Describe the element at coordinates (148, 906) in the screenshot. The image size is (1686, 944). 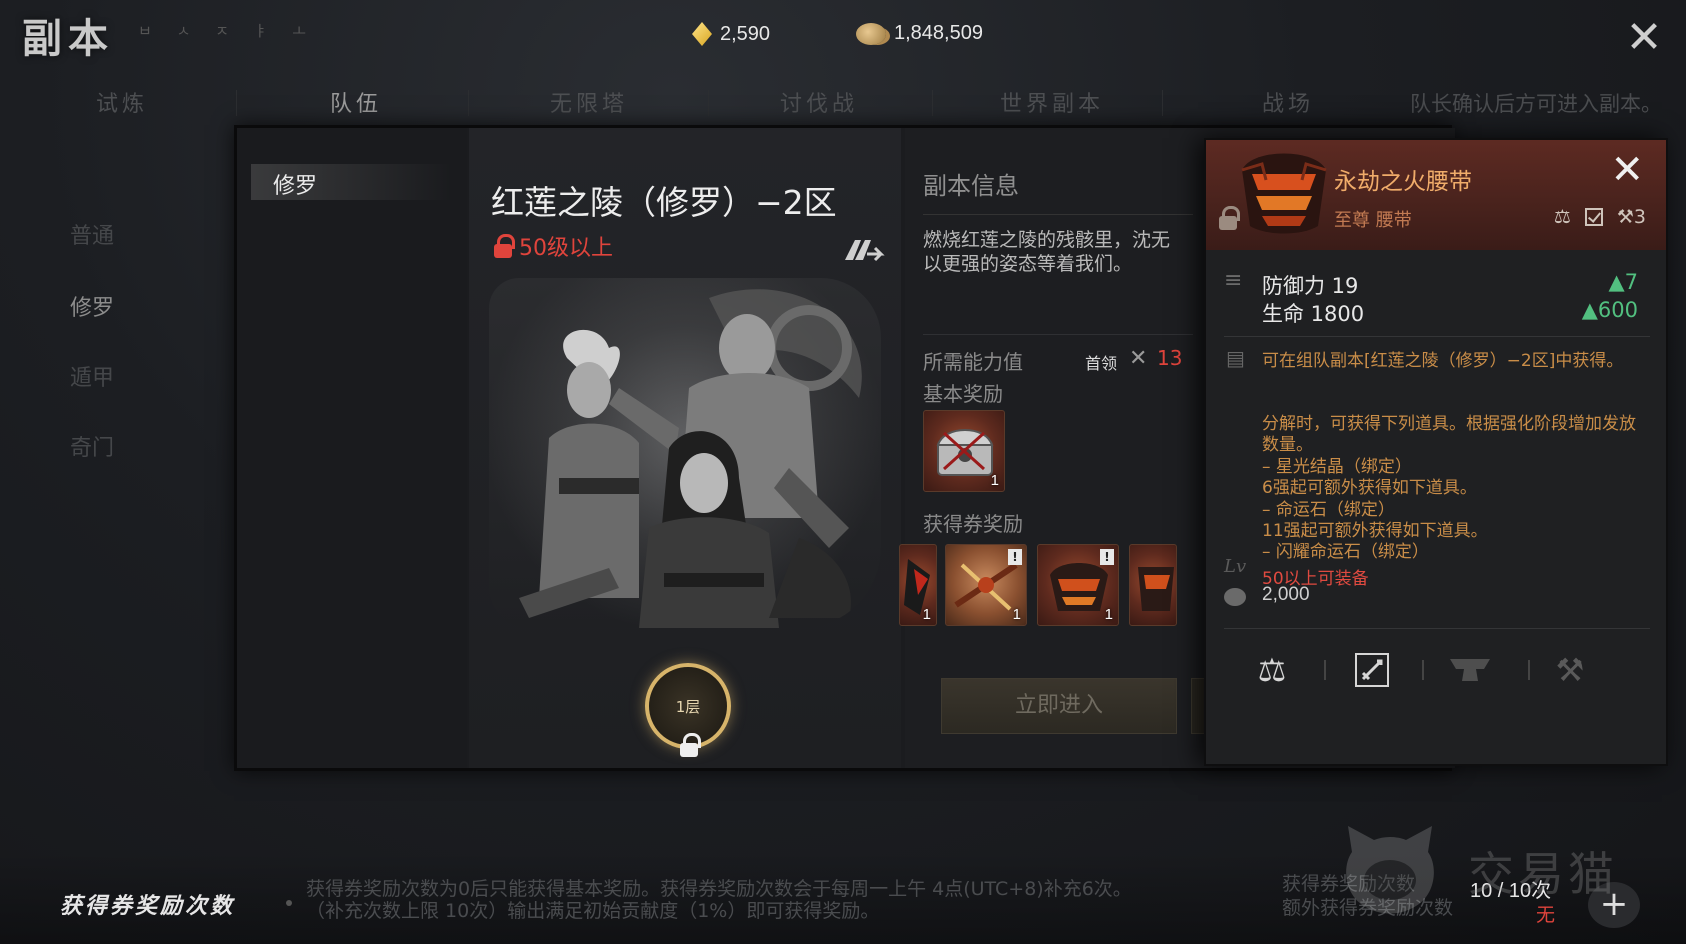
I see `ticket-count-title: 获得券奖励次数` at that location.